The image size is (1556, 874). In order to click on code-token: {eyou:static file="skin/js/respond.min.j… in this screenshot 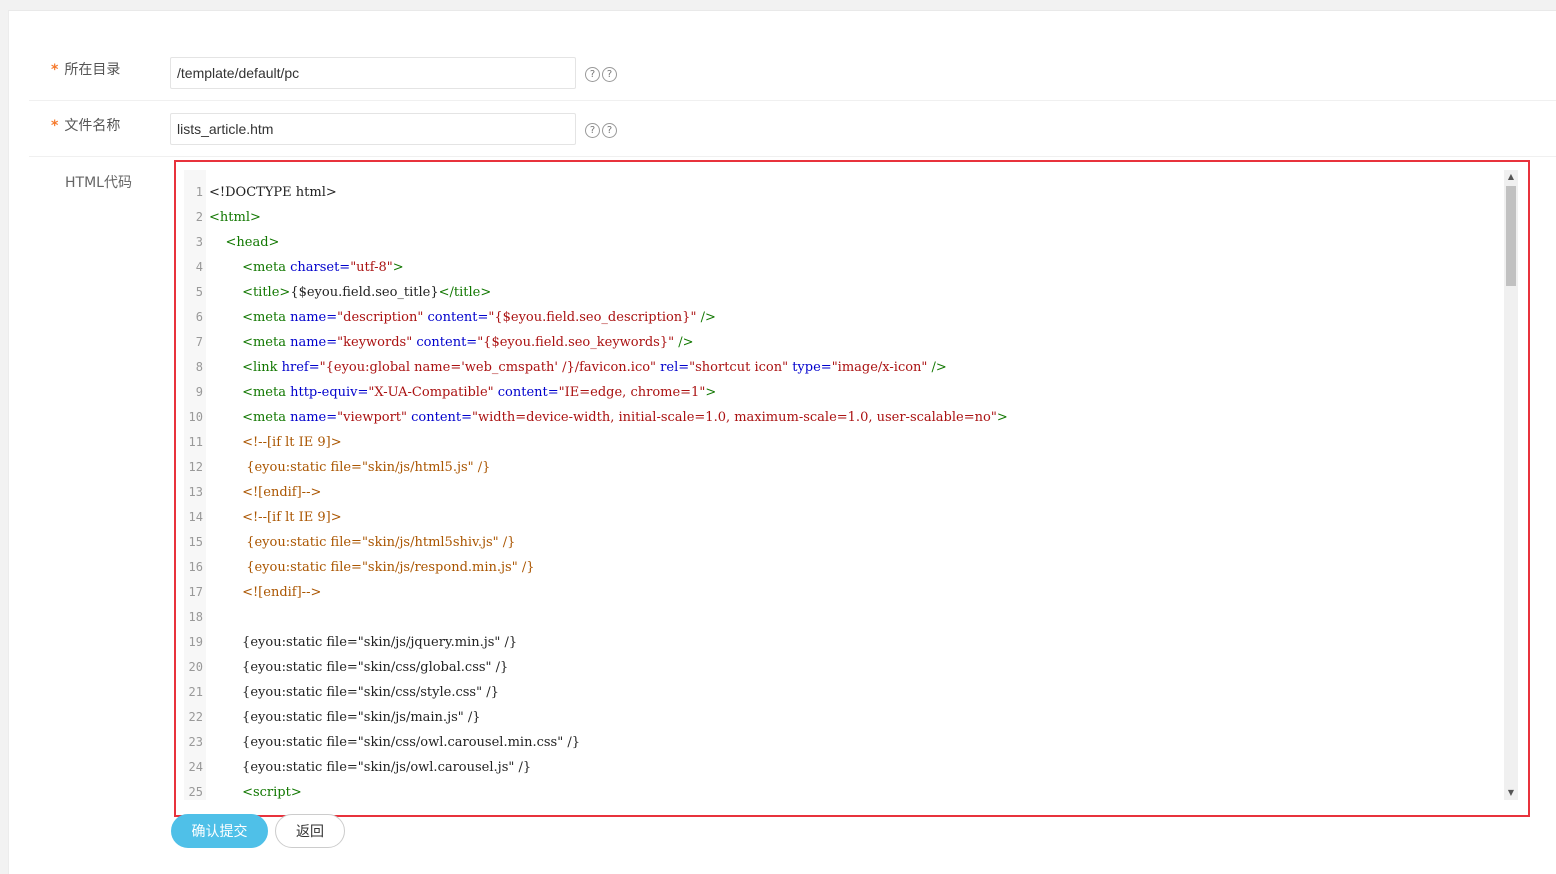, I will do `click(390, 567)`.